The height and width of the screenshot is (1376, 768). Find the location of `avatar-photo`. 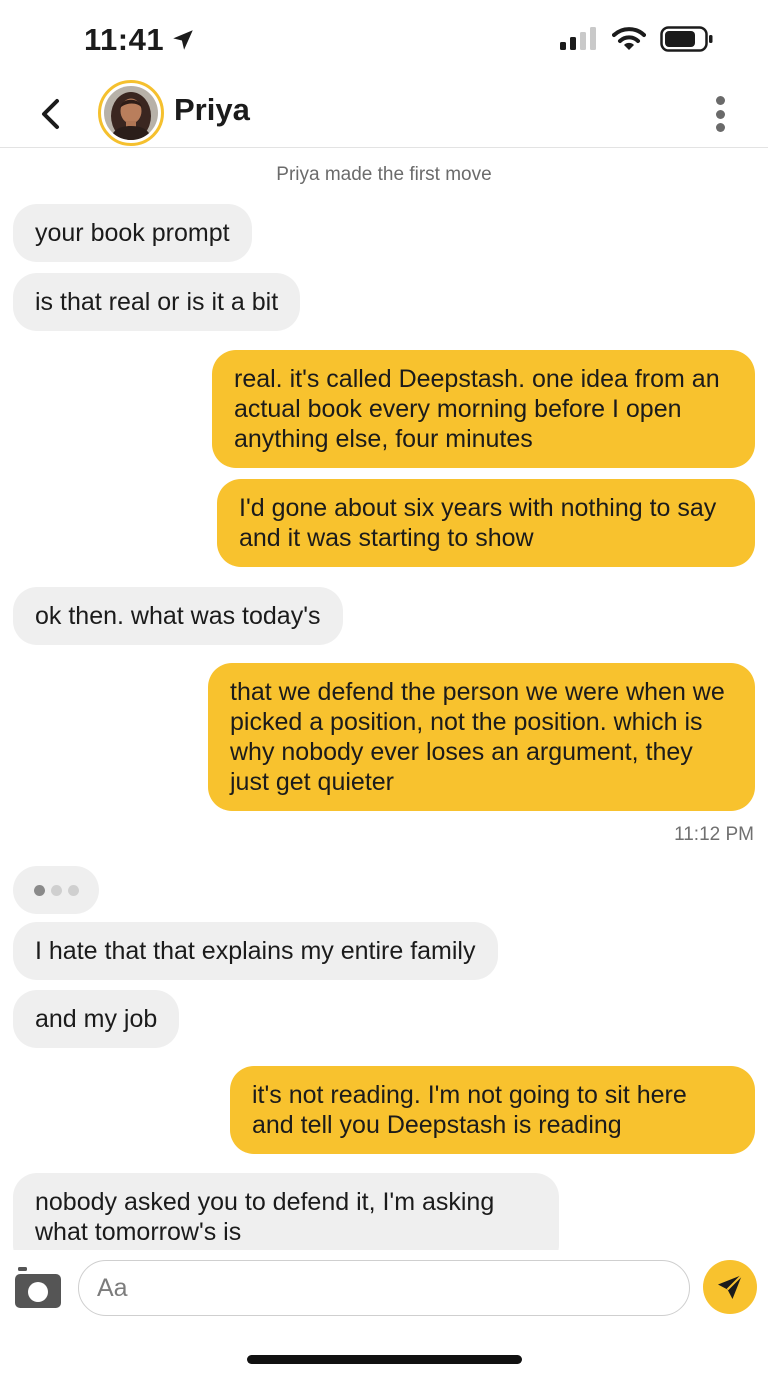

avatar-photo is located at coordinates (131, 113).